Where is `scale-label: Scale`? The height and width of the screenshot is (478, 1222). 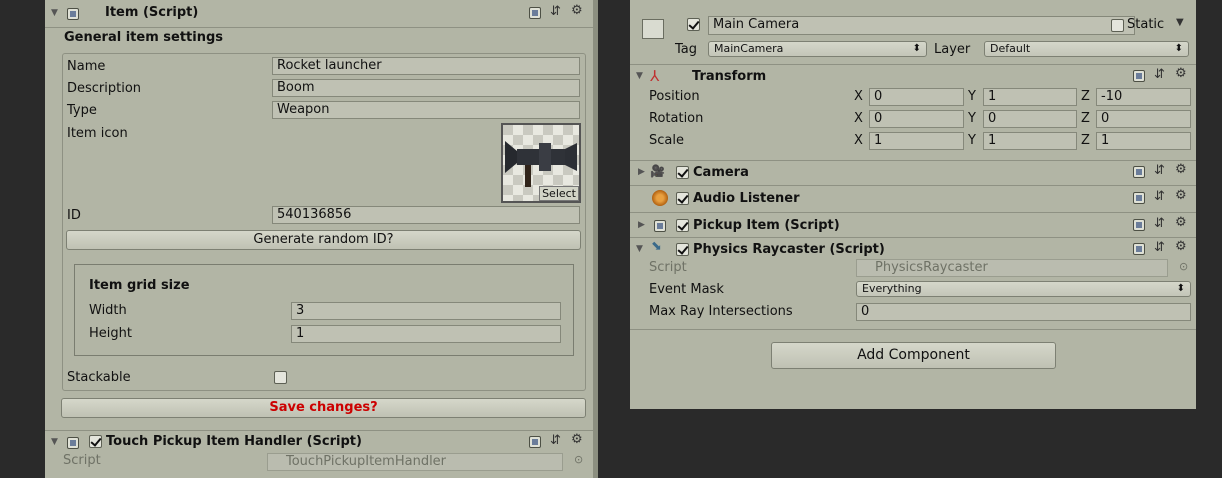 scale-label: Scale is located at coordinates (666, 140).